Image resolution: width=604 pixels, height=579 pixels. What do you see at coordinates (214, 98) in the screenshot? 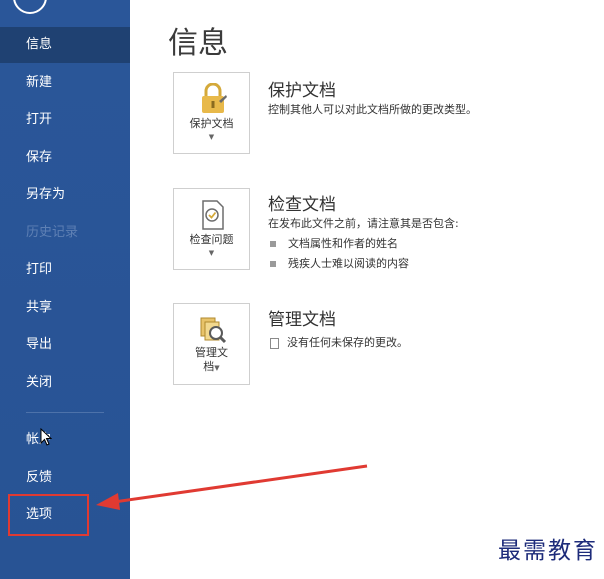
I see `lock-icon` at bounding box center [214, 98].